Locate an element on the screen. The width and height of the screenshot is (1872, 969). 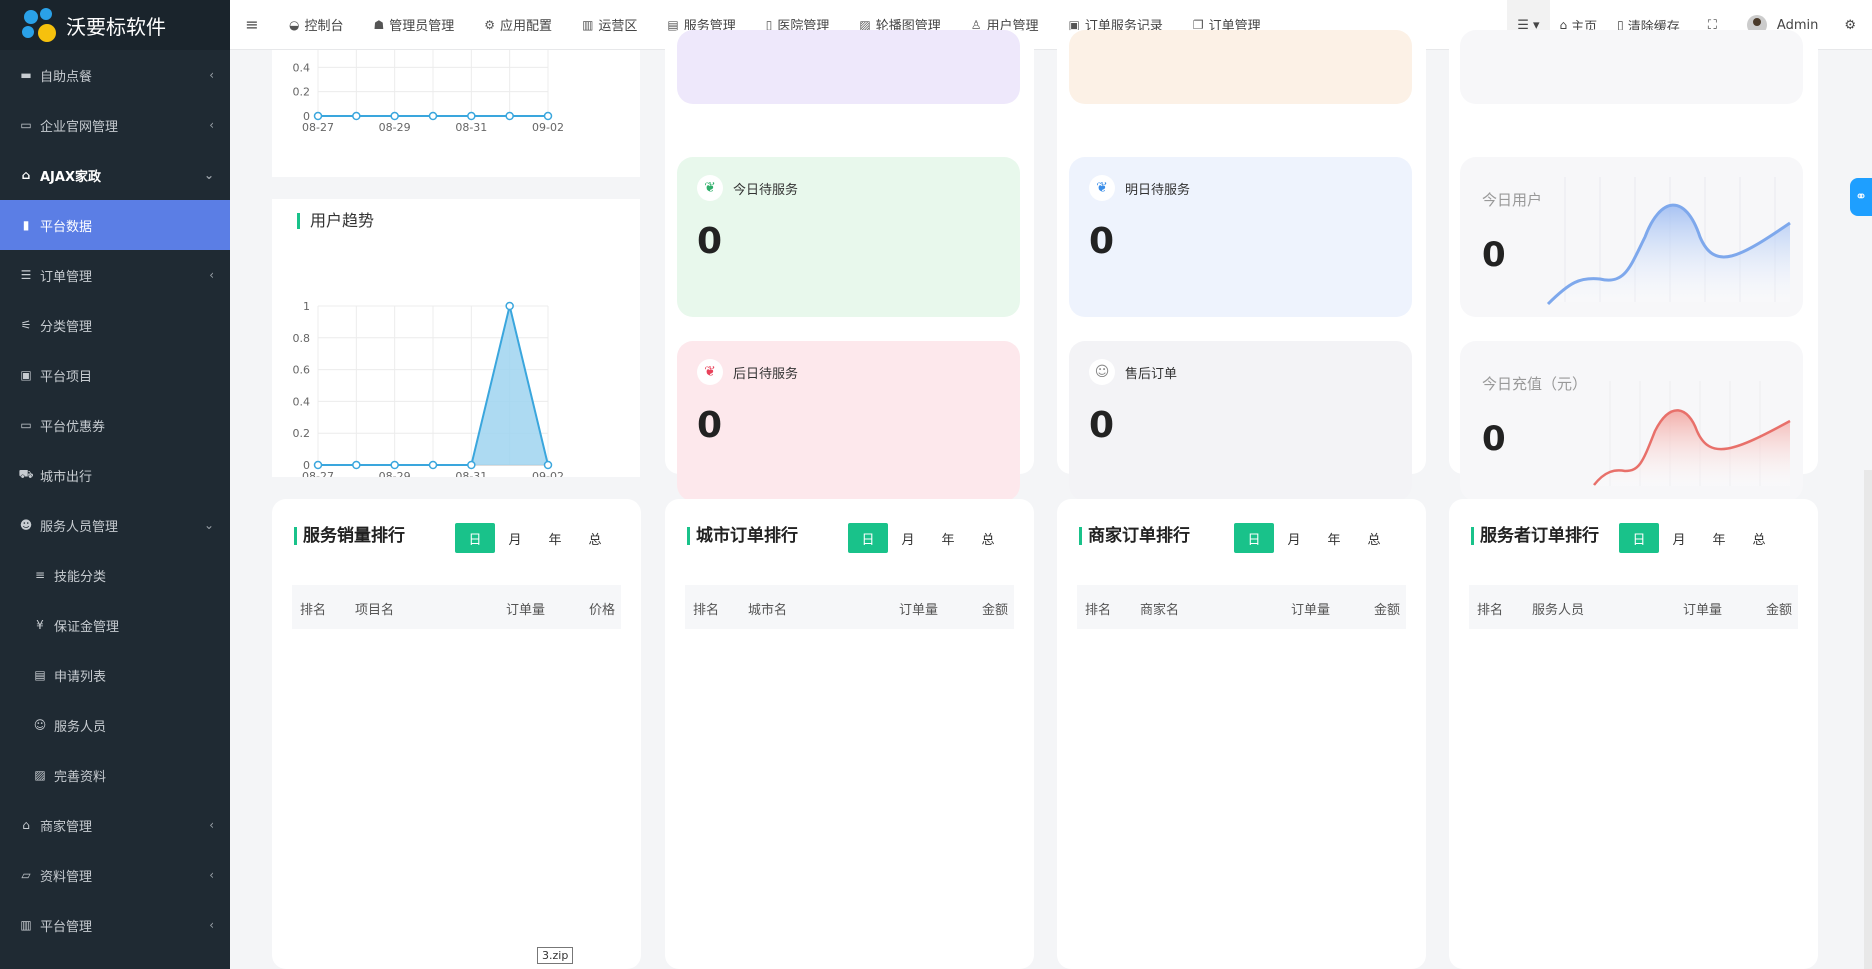
order-stats-panel: ❦ 明日待服务 0 ☺ 售后订单 0 is located at coordinates (1241, 265).